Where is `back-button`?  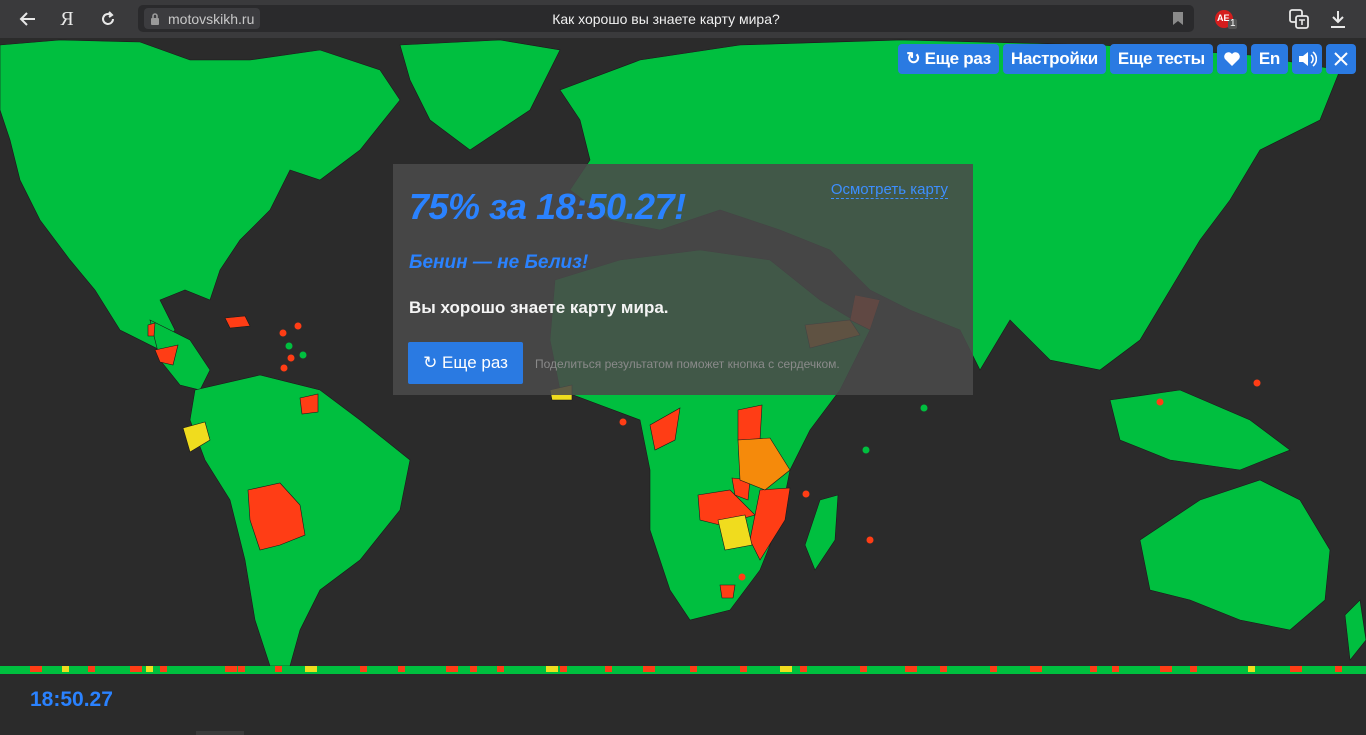 back-button is located at coordinates (28, 19).